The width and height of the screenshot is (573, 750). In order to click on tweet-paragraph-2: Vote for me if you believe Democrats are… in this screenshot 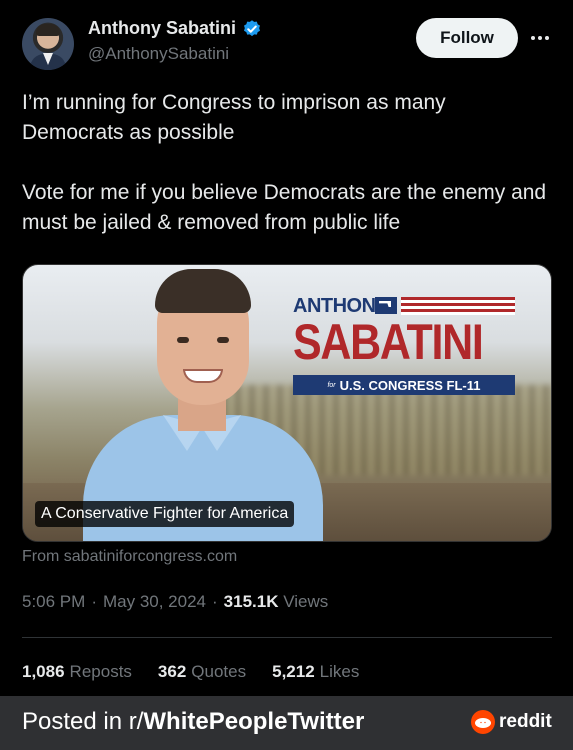, I will do `click(284, 207)`.